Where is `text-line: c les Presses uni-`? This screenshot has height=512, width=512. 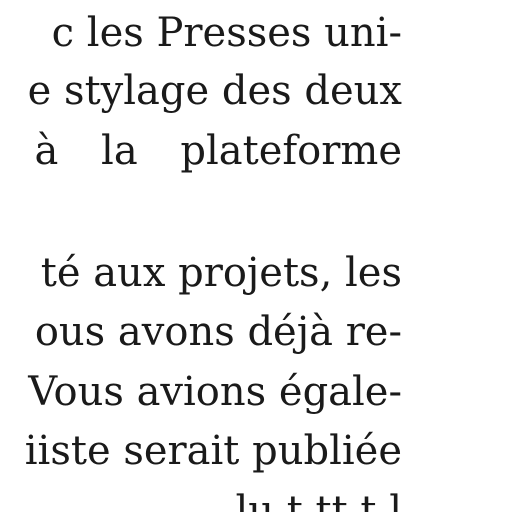 text-line: c les Presses uni- is located at coordinates (226, 33).